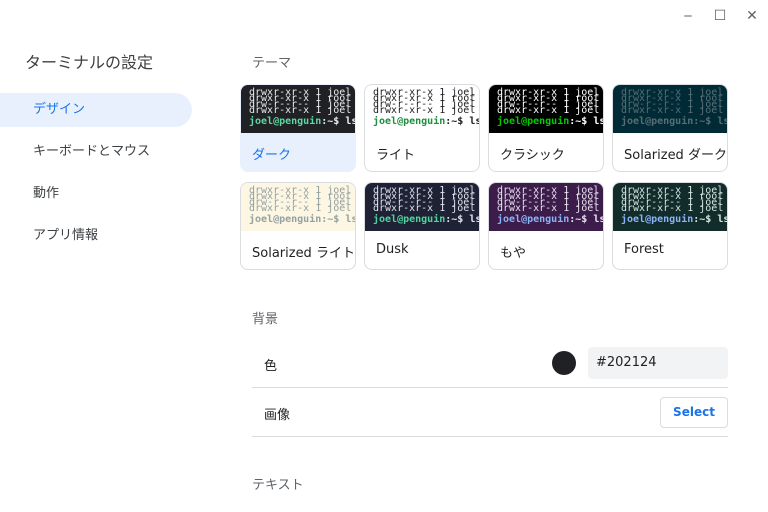  What do you see at coordinates (688, 16) in the screenshot?
I see `minimize-icon: ‒` at bounding box center [688, 16].